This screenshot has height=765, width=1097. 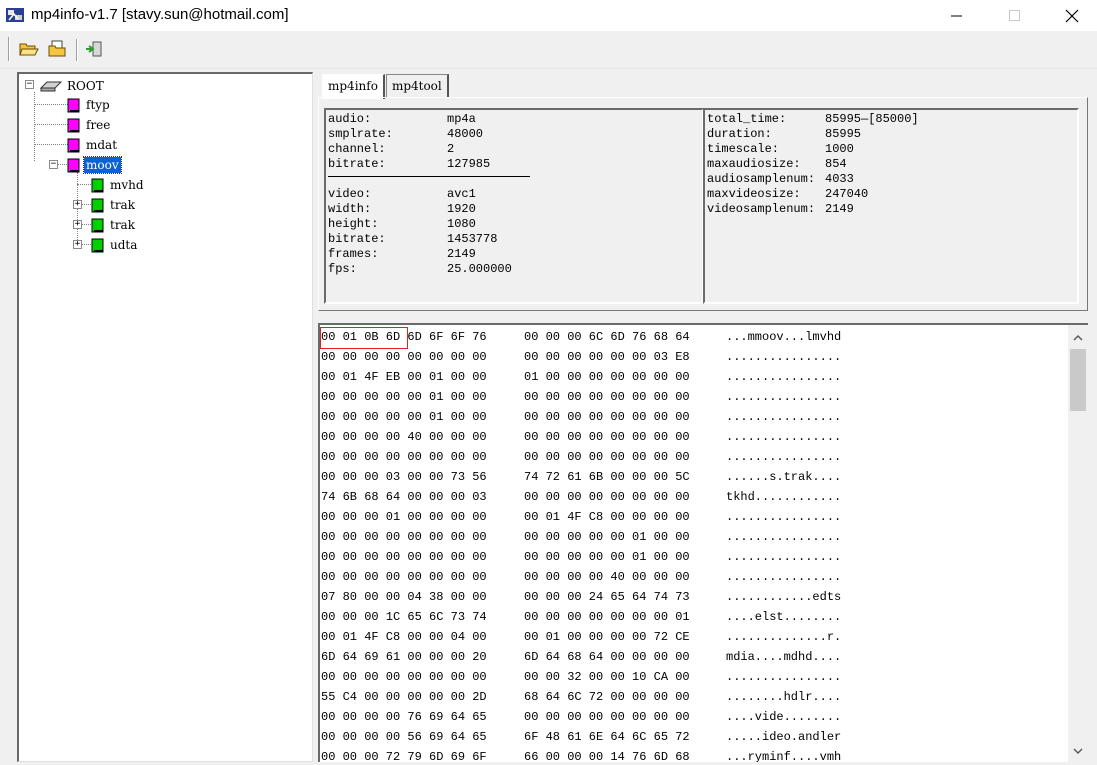 What do you see at coordinates (780, 149) in the screenshot?
I see `info-row: timescale: 1000` at bounding box center [780, 149].